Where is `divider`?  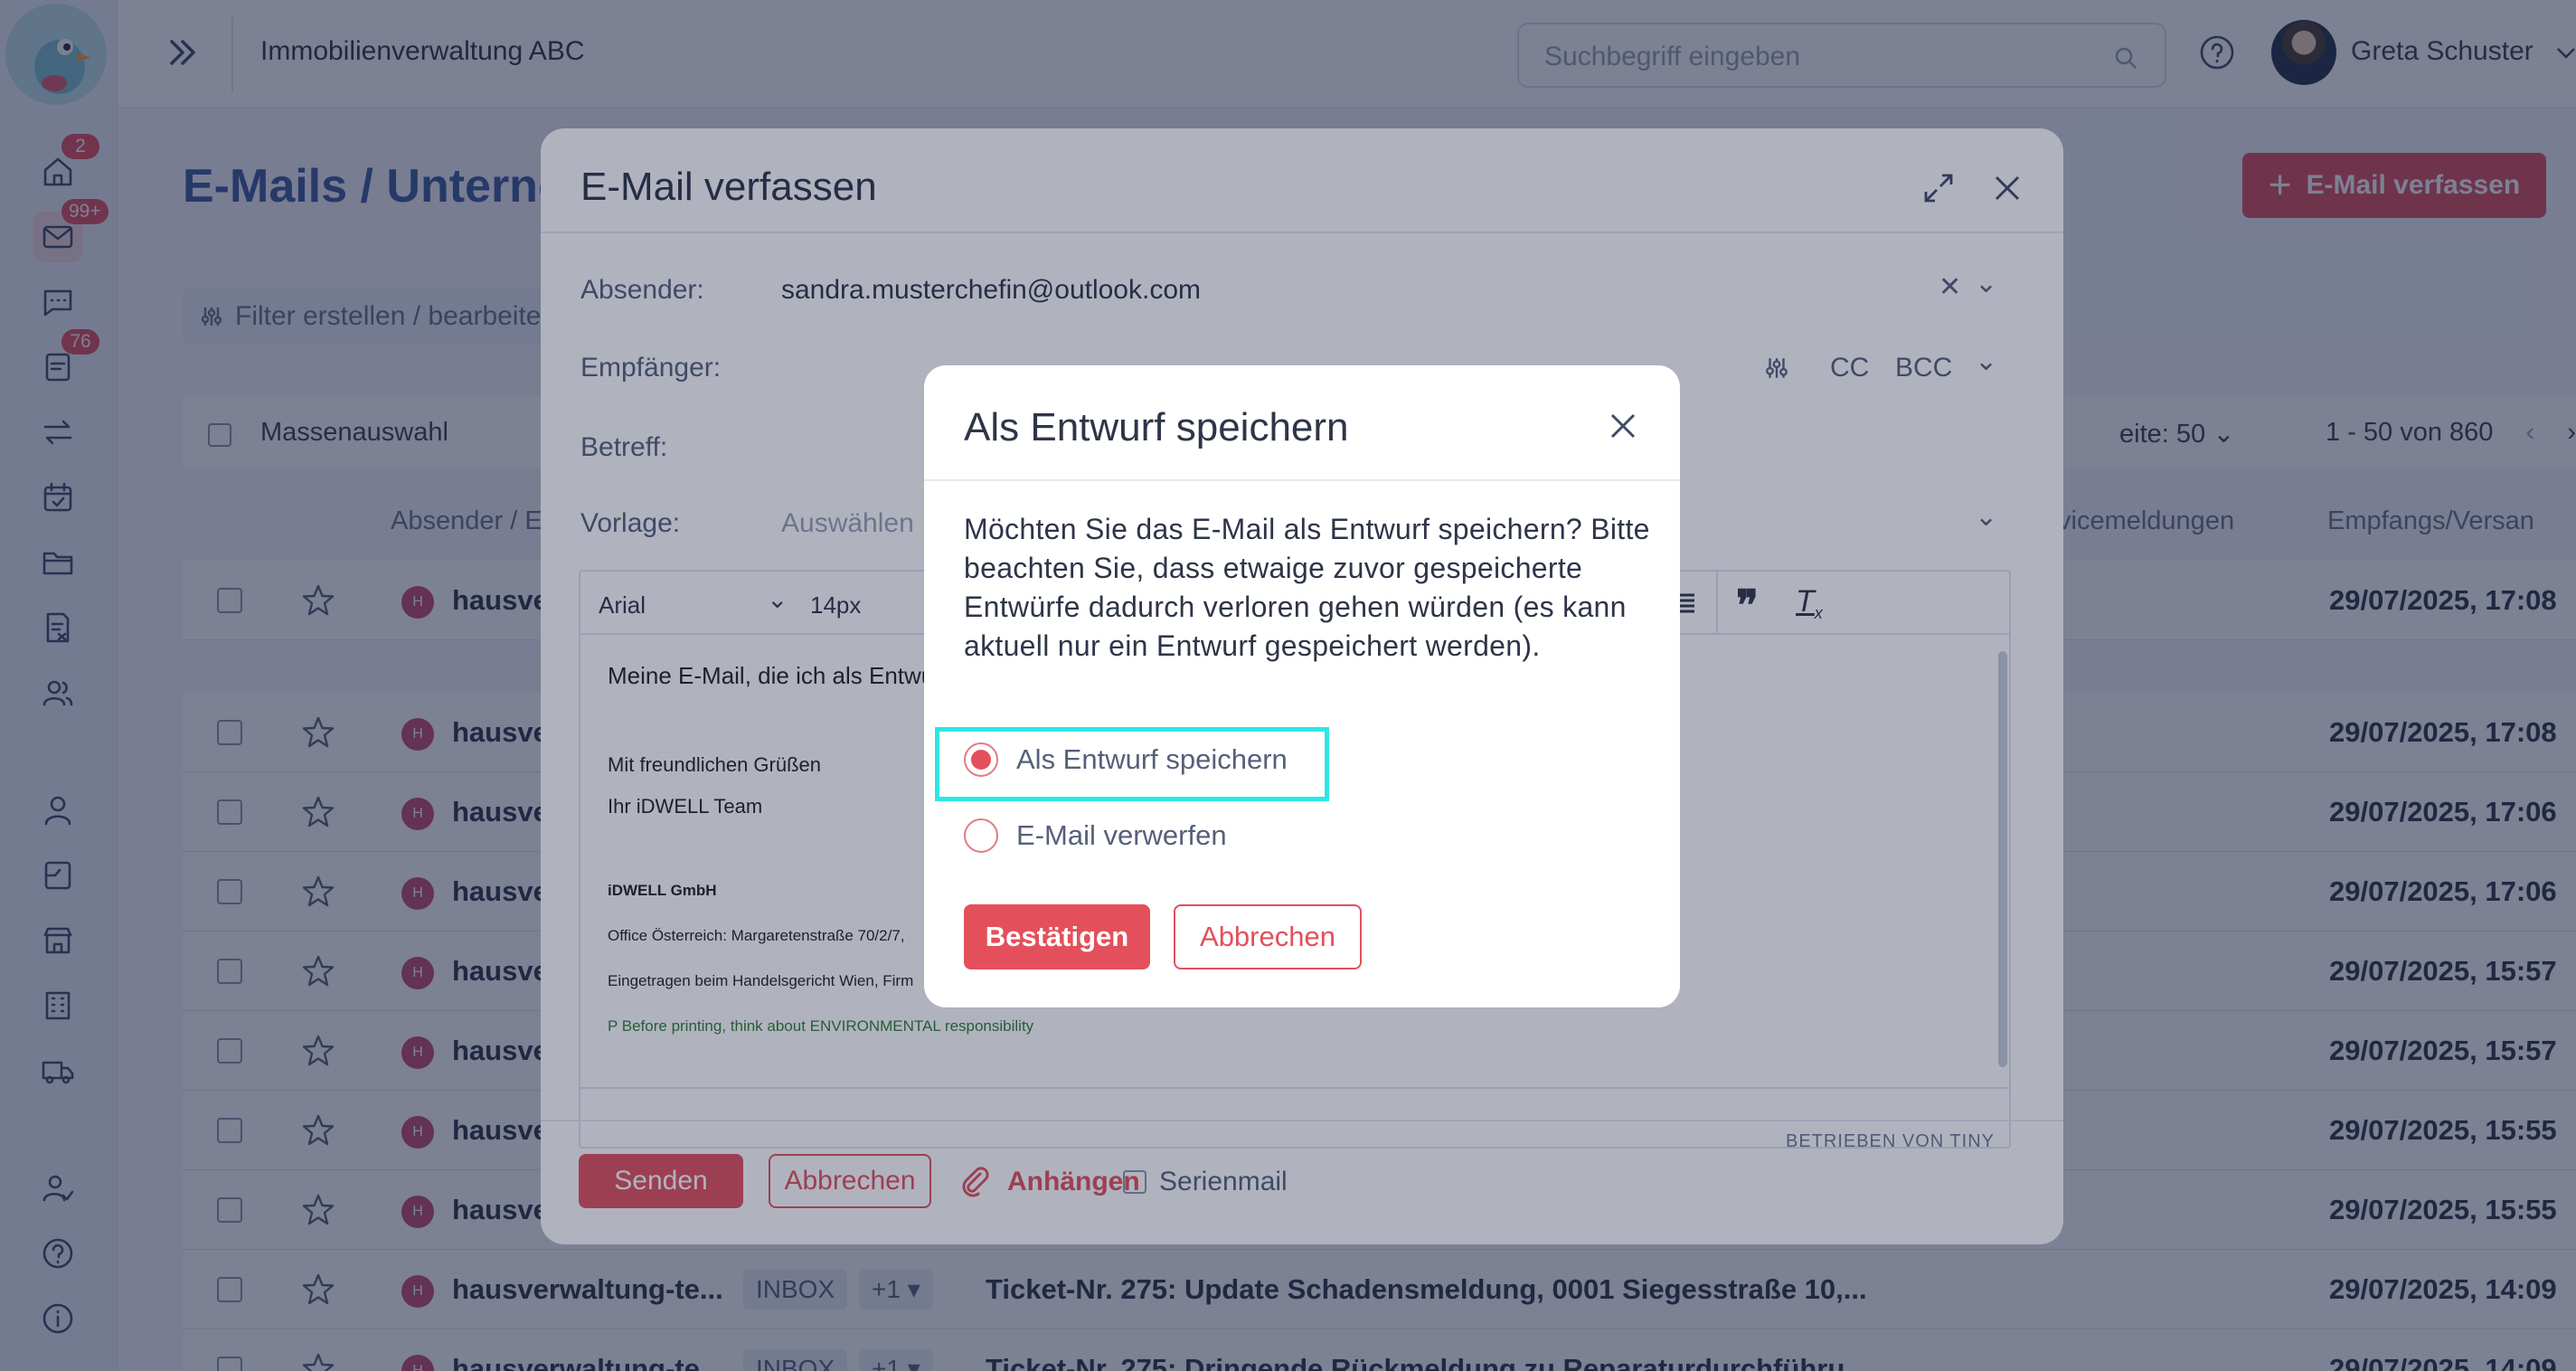 divider is located at coordinates (1302, 480).